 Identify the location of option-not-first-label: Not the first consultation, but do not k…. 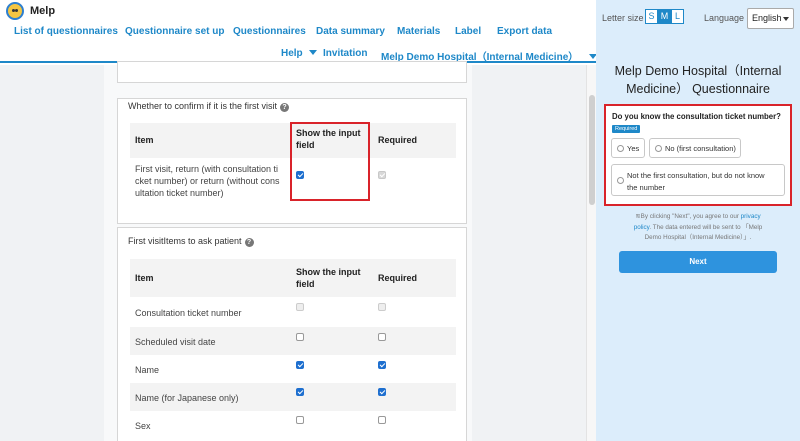
(696, 182).